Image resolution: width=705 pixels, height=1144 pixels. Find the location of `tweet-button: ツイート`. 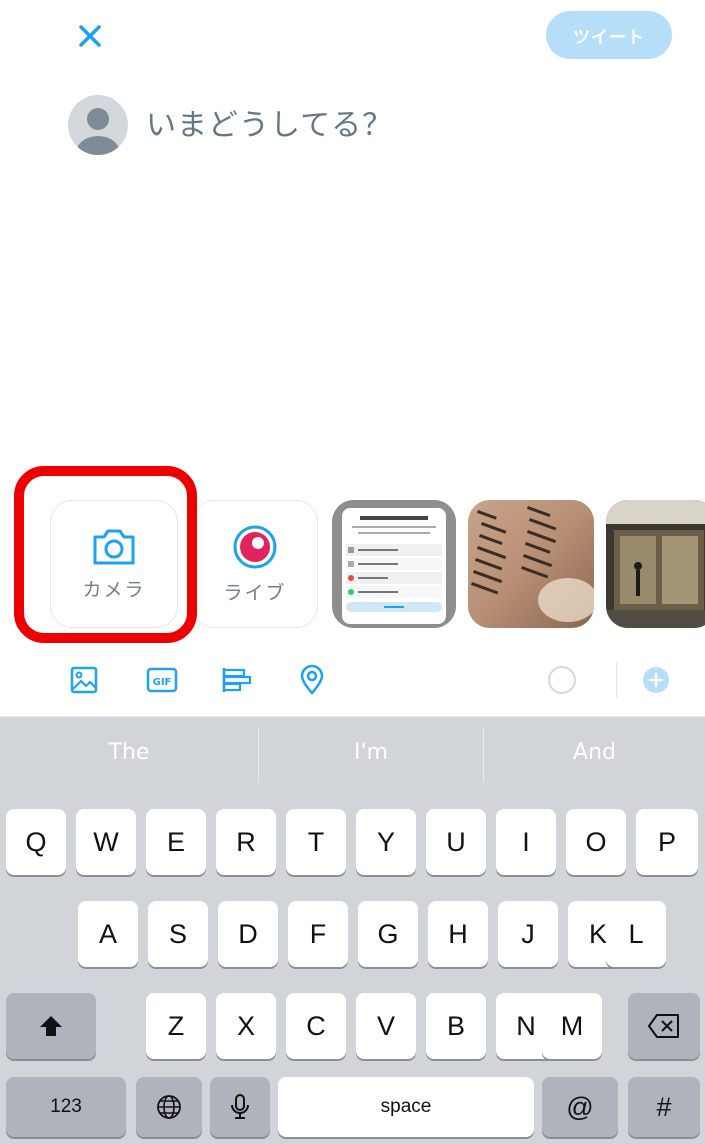

tweet-button: ツイート is located at coordinates (609, 35).